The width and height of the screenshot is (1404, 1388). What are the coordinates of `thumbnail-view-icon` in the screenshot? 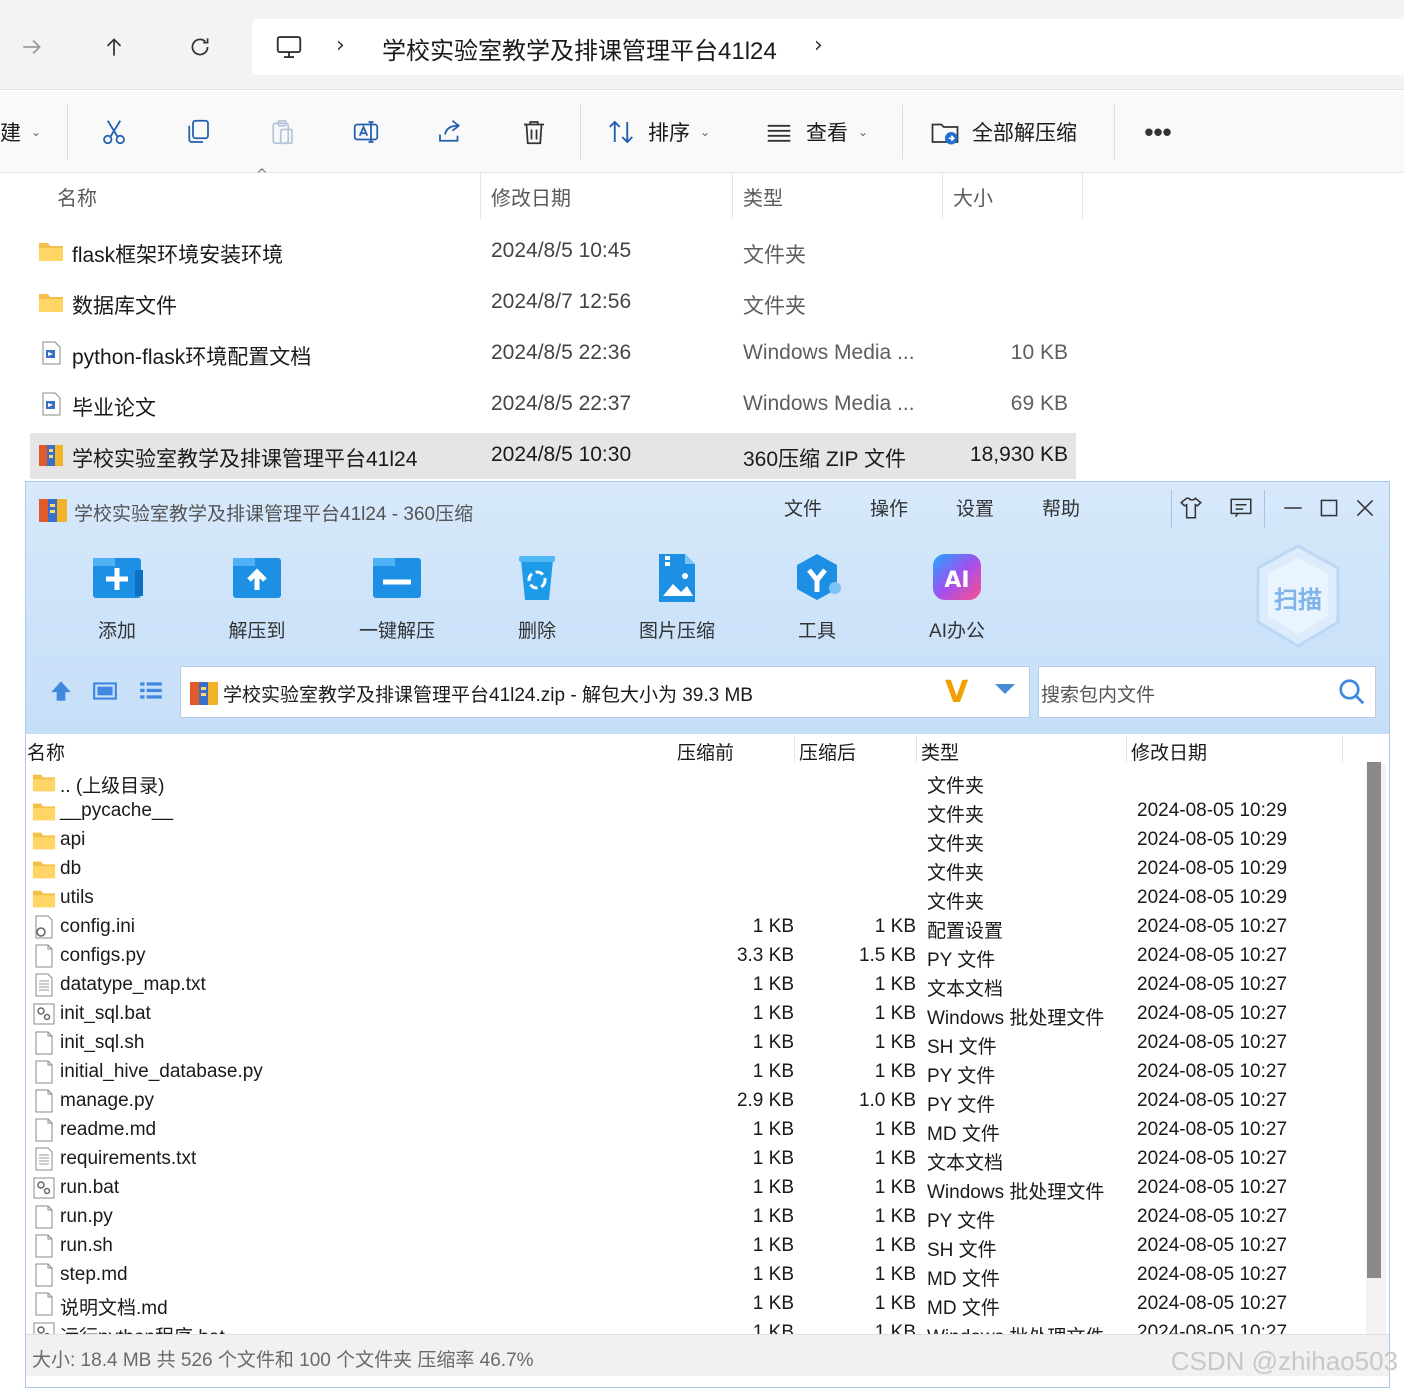 It's located at (105, 691).